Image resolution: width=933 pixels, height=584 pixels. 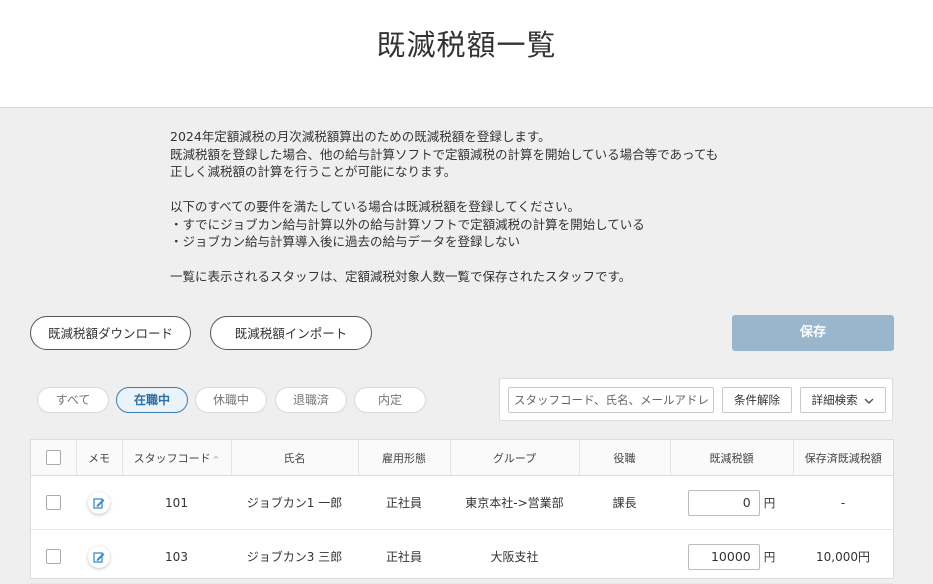 I want to click on import-button: 既減税額インポート, so click(x=291, y=333).